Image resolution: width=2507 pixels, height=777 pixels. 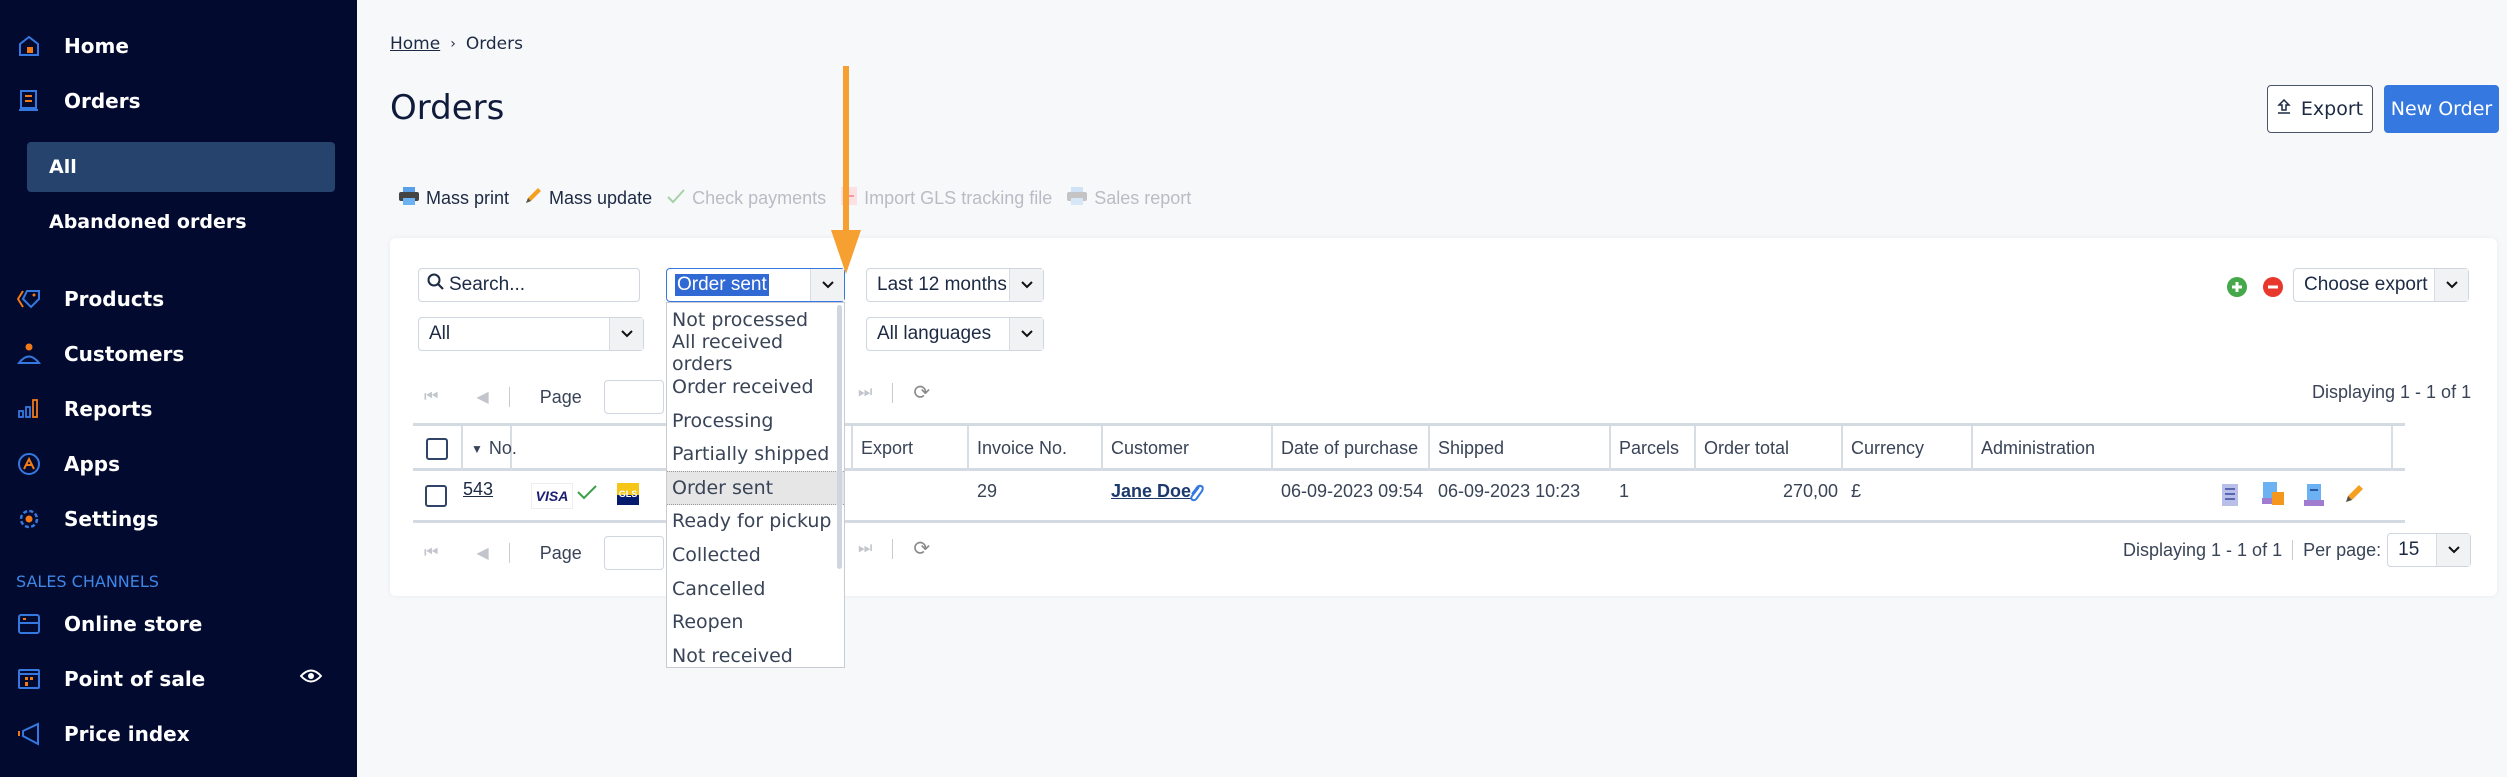 What do you see at coordinates (2273, 496) in the screenshot?
I see `packing-slip-icon` at bounding box center [2273, 496].